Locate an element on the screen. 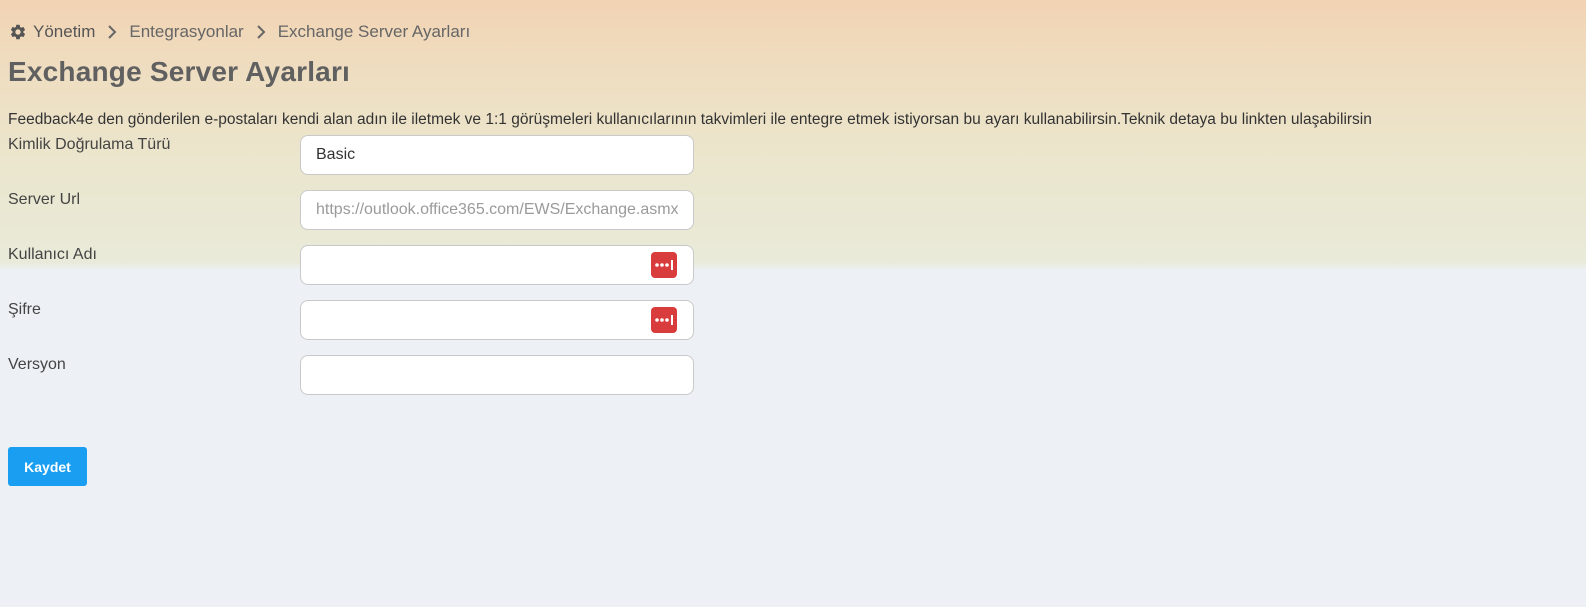 Image resolution: width=1586 pixels, height=607 pixels. auth-type-value: Basic is located at coordinates (336, 154).